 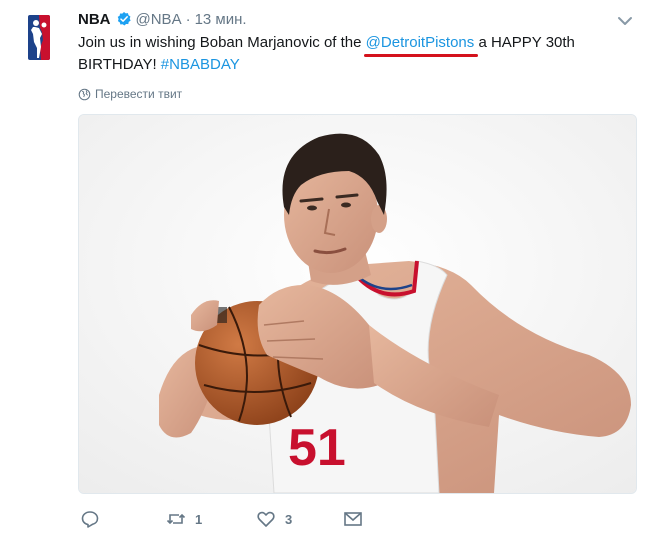 What do you see at coordinates (221, 19) in the screenshot?
I see `timestamp: 13 мин.` at bounding box center [221, 19].